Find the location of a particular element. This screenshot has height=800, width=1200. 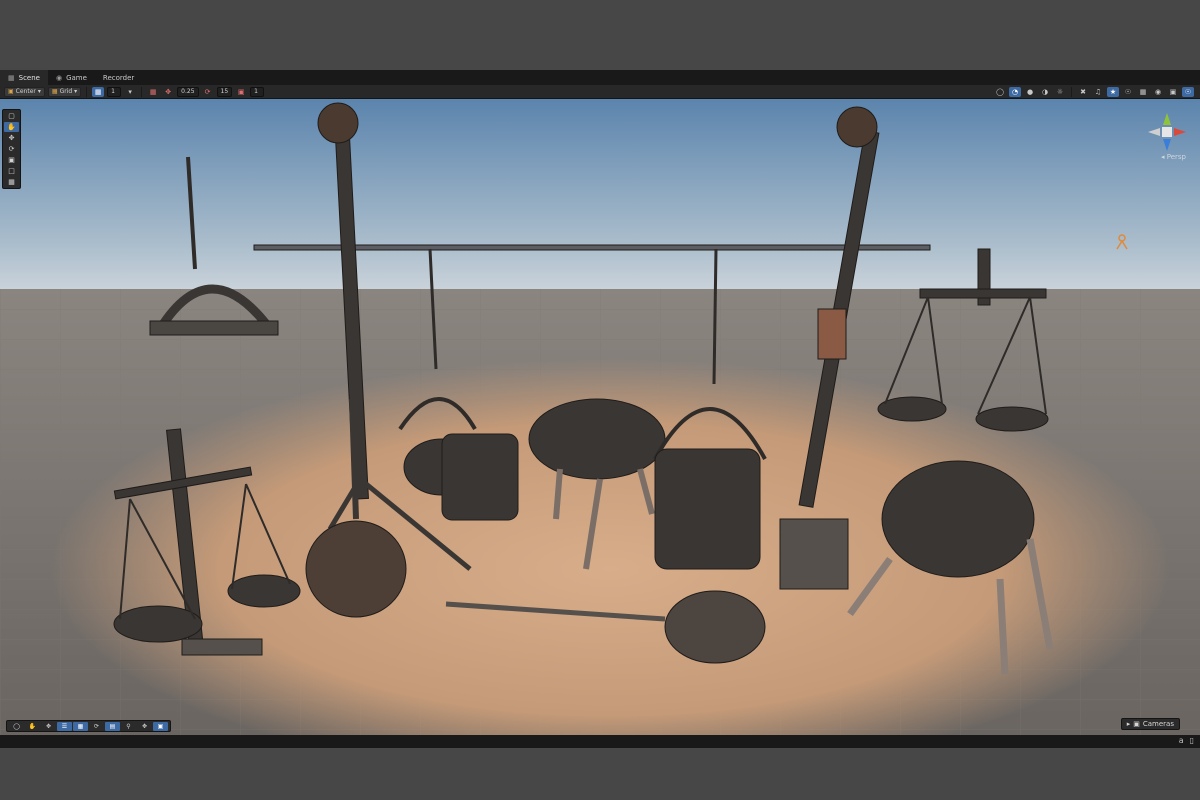

grid-dropdown: ▦ Grid ▾ is located at coordinates (64, 91).